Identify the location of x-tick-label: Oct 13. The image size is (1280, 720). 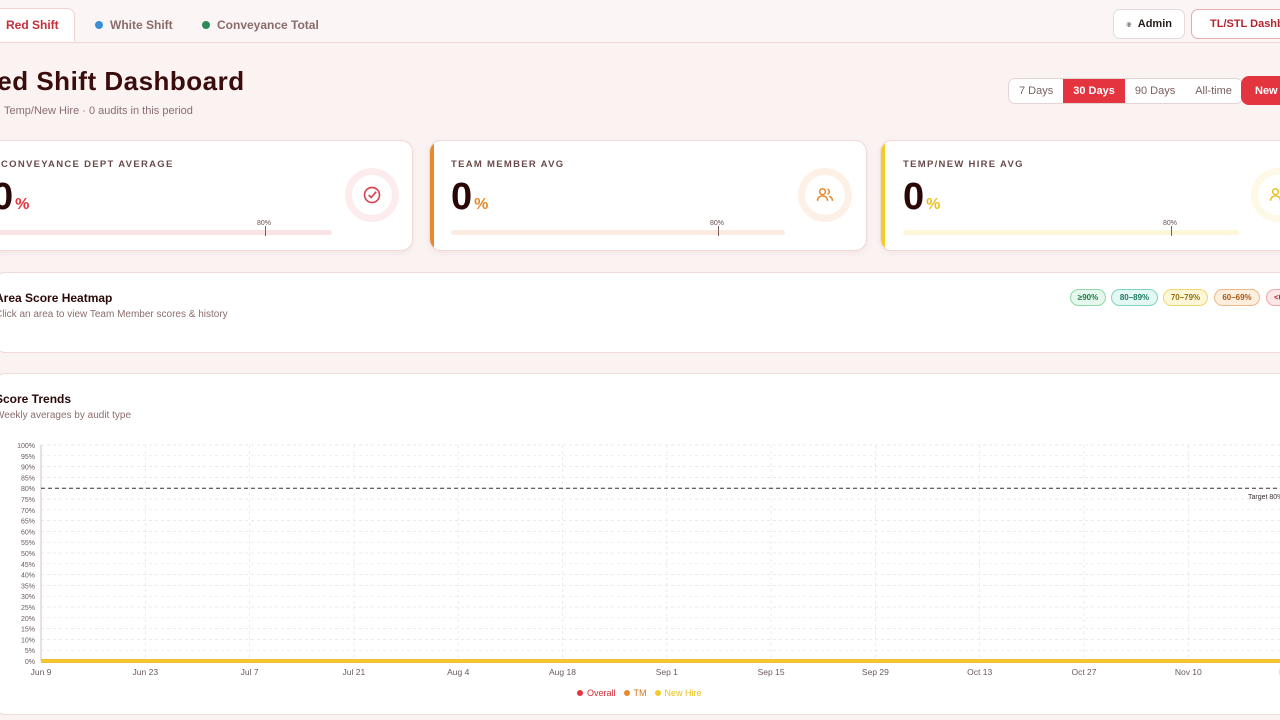
(979, 672).